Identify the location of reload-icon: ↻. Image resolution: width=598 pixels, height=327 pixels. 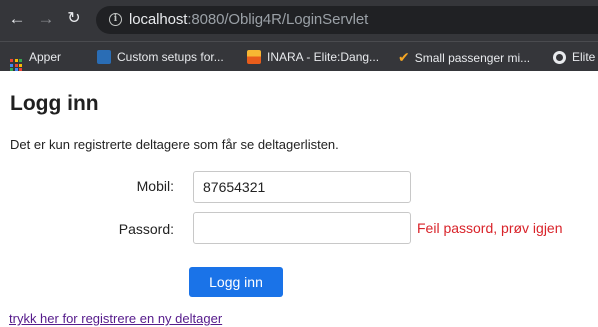
(74, 19).